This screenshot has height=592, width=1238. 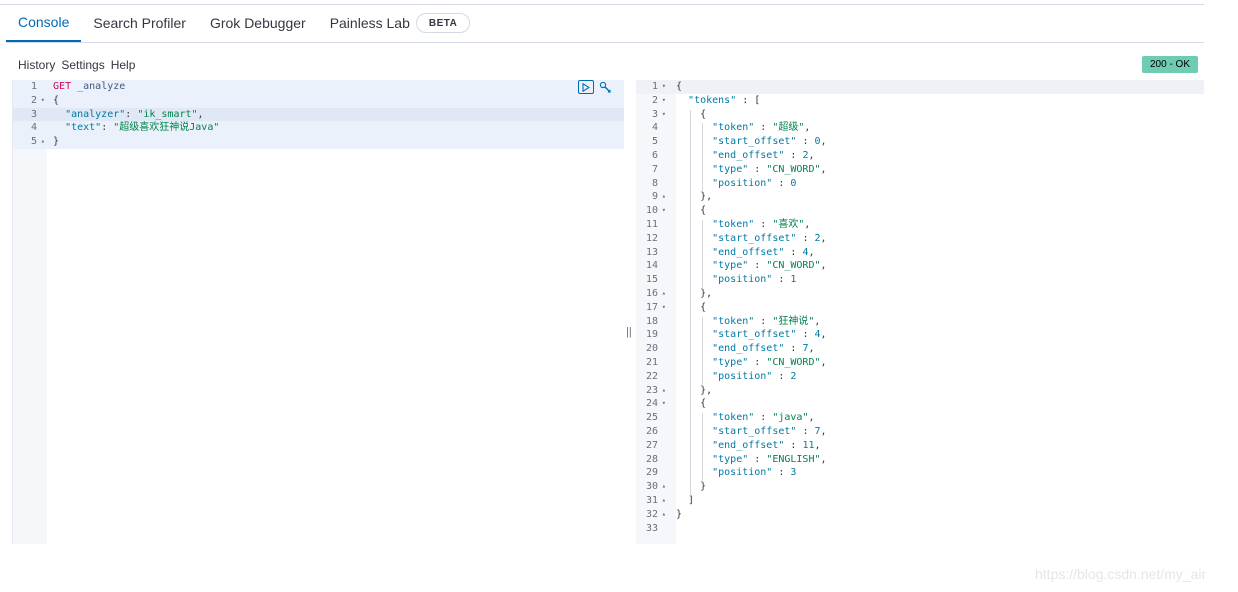 What do you see at coordinates (651, 473) in the screenshot?
I see `line-number: 29` at bounding box center [651, 473].